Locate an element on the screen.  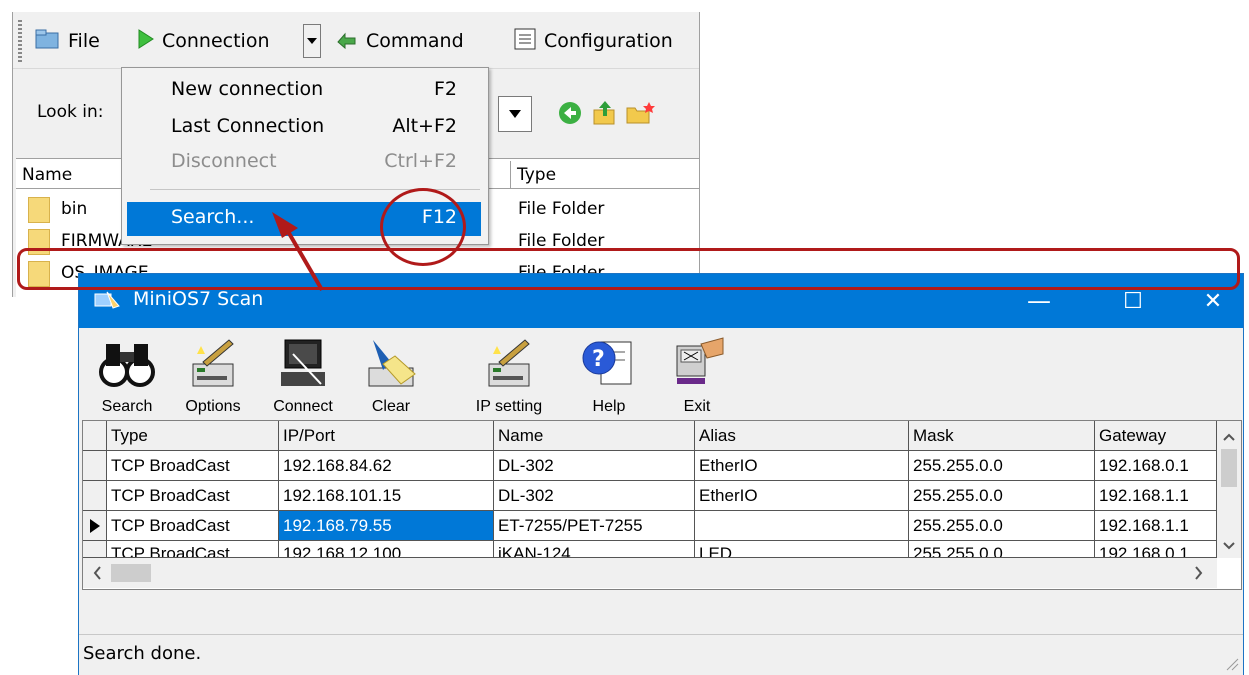
menu-item-new-connection: New connection F2 is located at coordinates (304, 91).